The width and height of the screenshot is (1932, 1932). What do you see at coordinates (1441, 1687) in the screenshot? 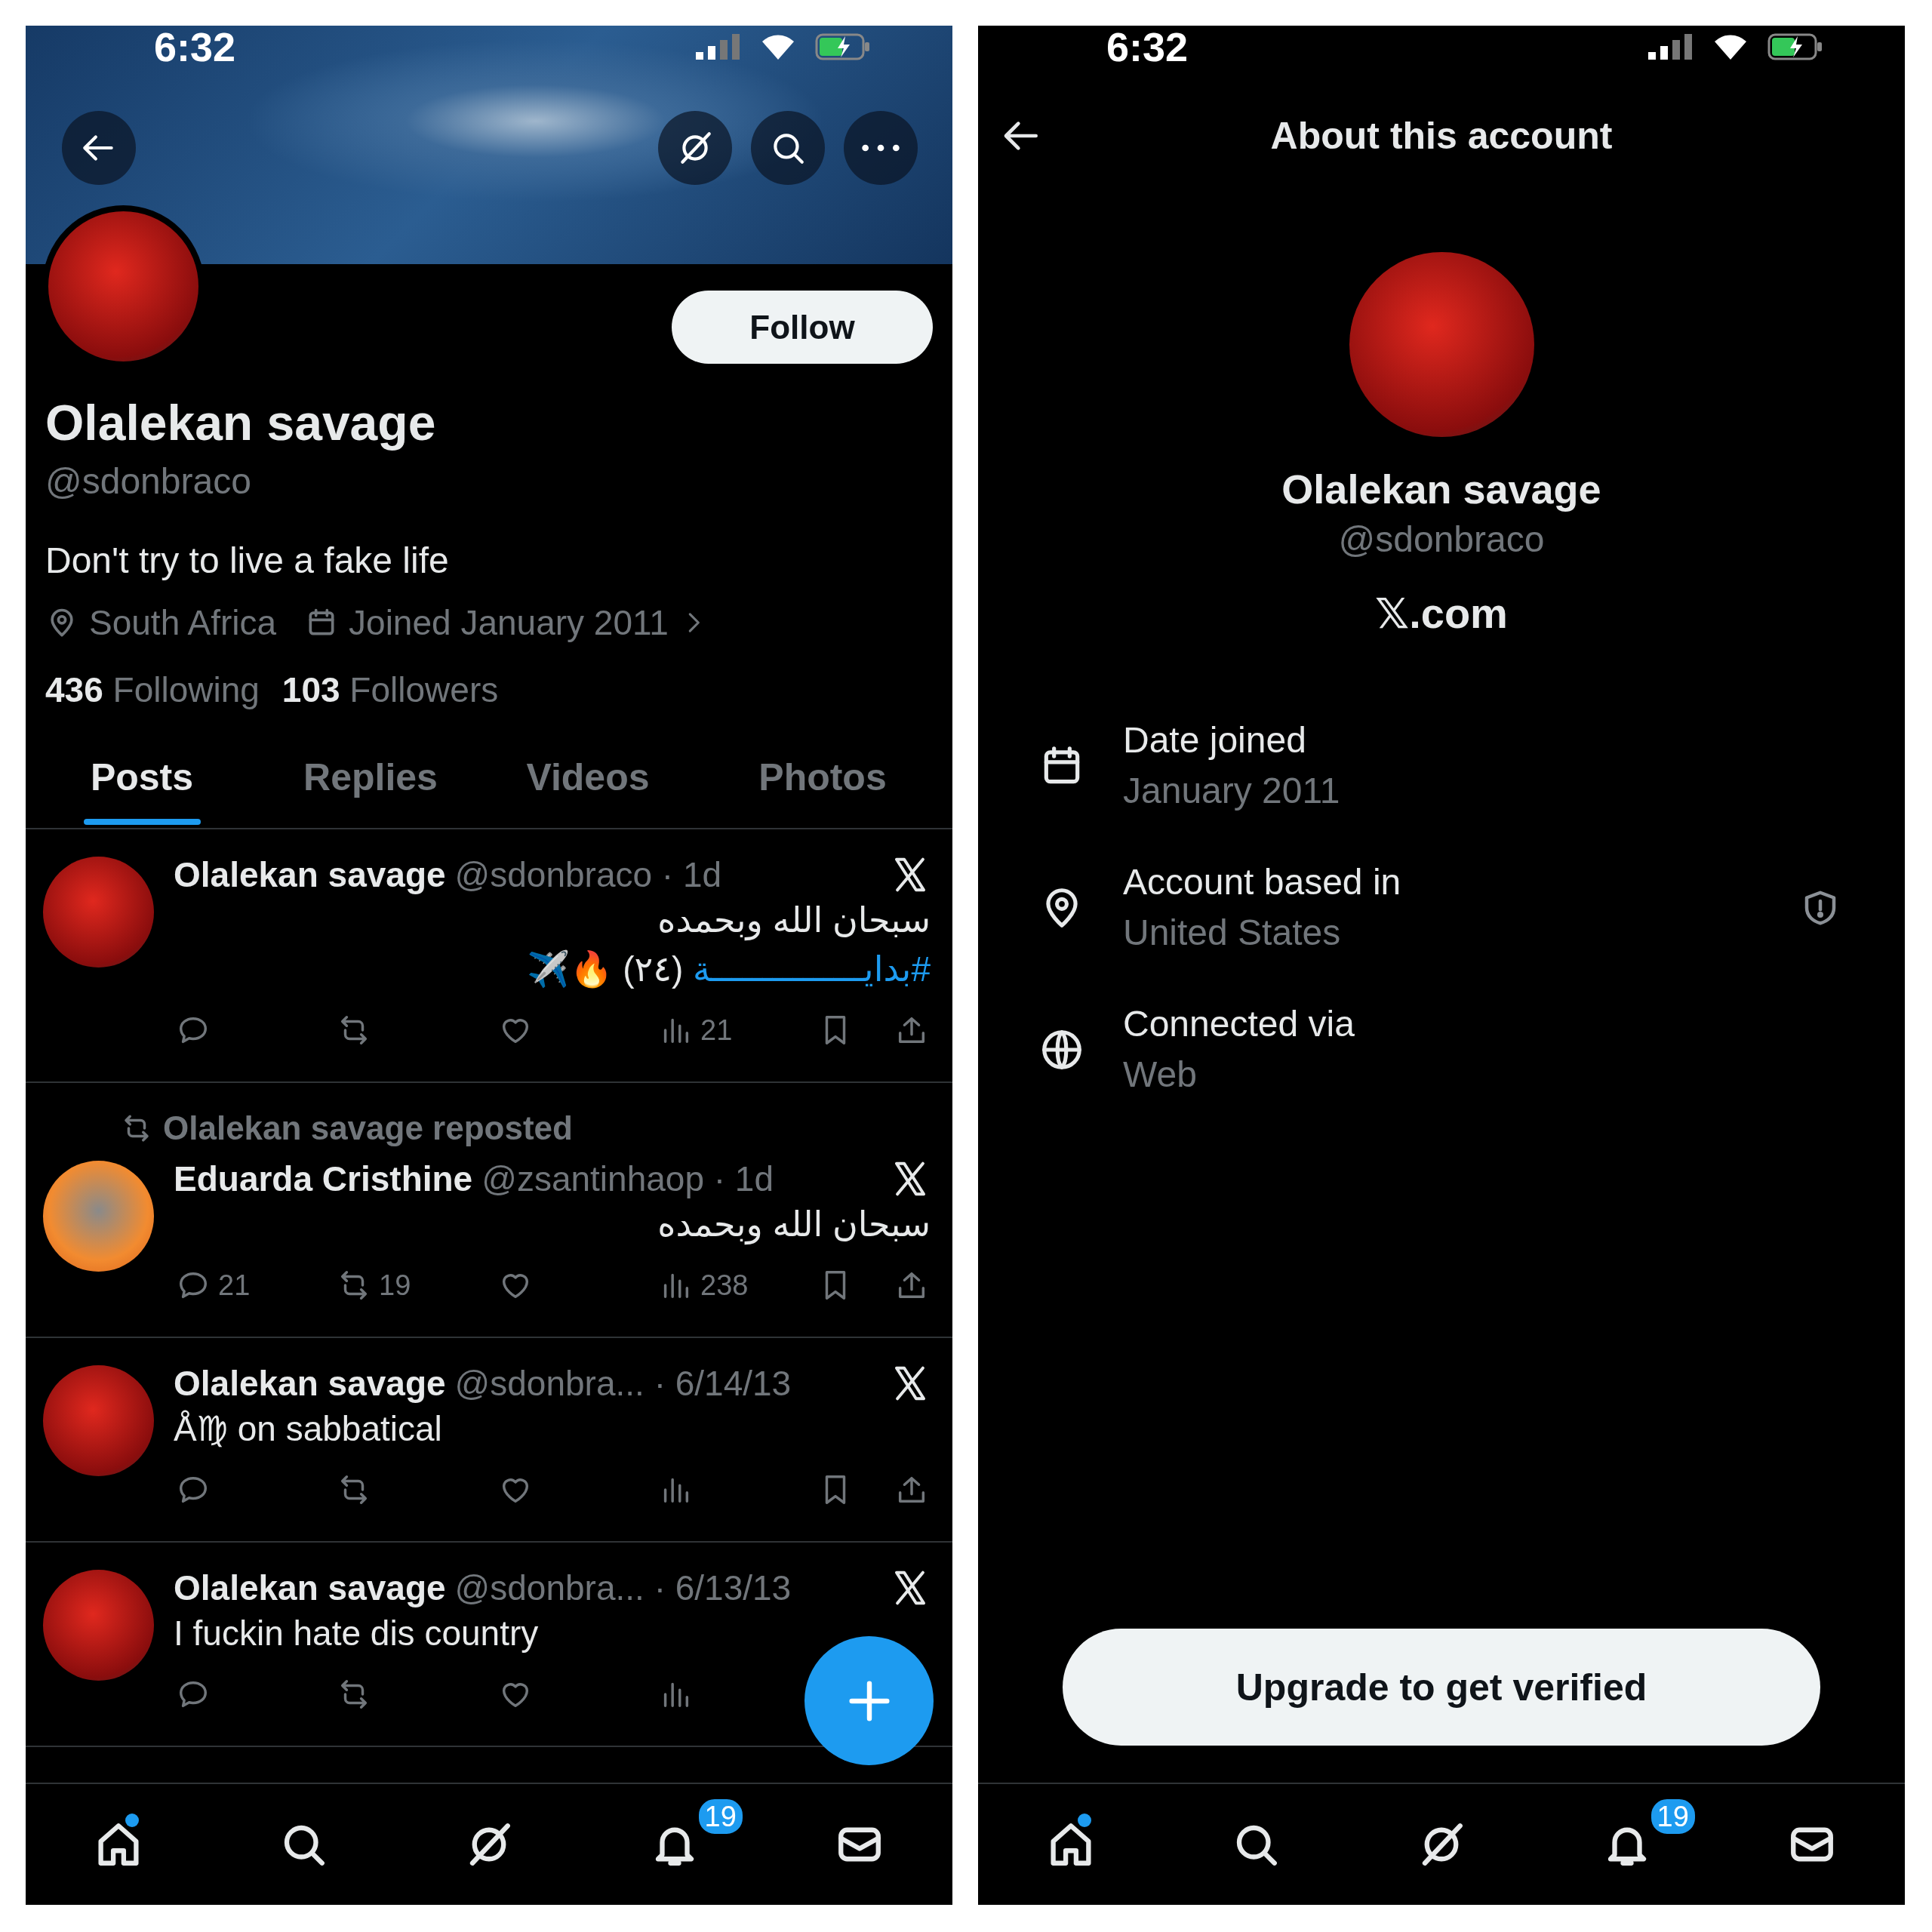
I see `upgrade-button: Upgrade to get verified` at bounding box center [1441, 1687].